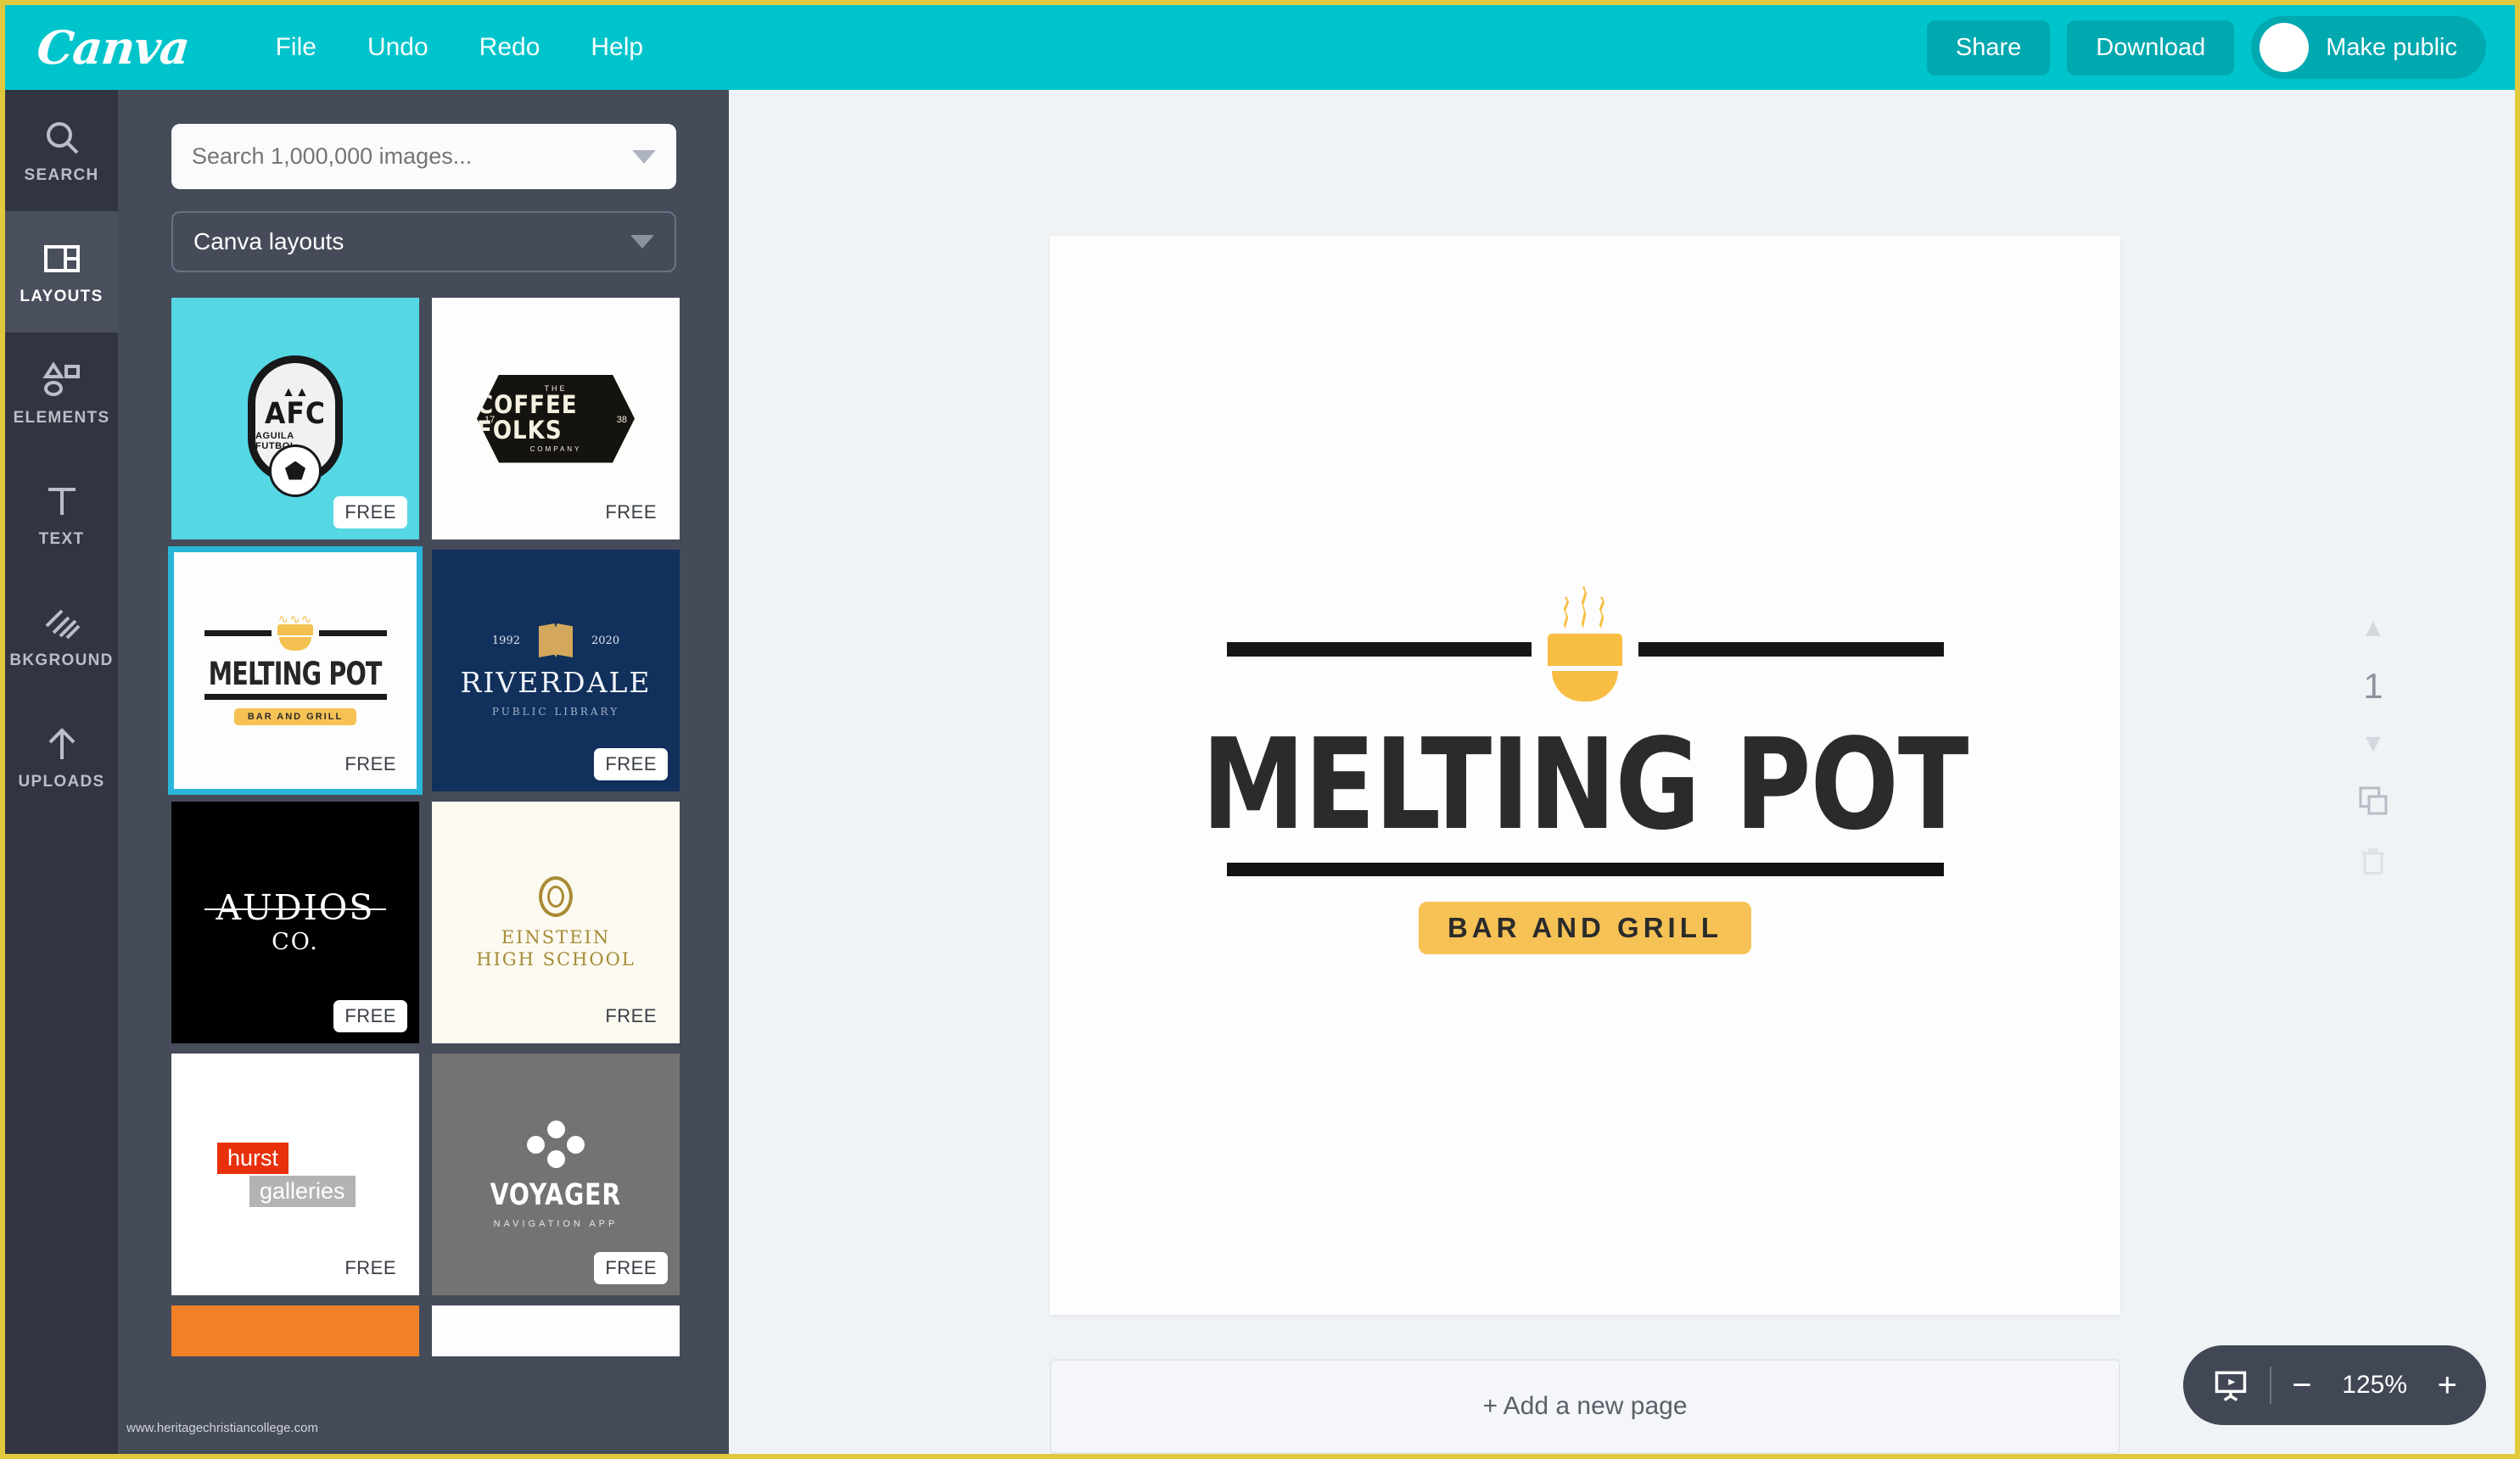  What do you see at coordinates (605, 640) in the screenshot?
I see `riverdale-year-right: 2020` at bounding box center [605, 640].